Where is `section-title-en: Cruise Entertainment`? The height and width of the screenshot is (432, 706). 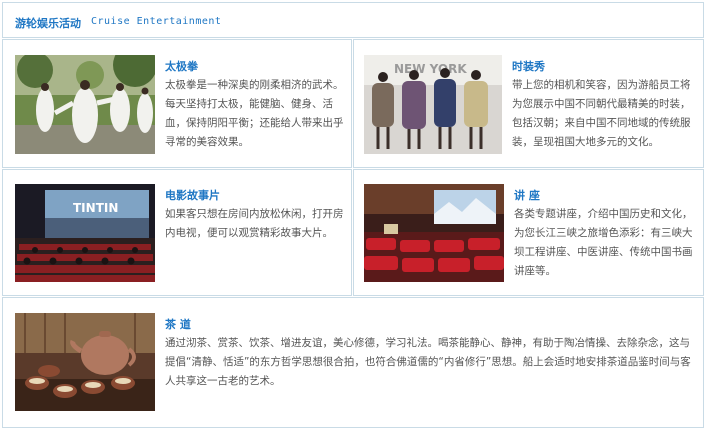
section-title-en: Cruise Entertainment is located at coordinates (156, 21).